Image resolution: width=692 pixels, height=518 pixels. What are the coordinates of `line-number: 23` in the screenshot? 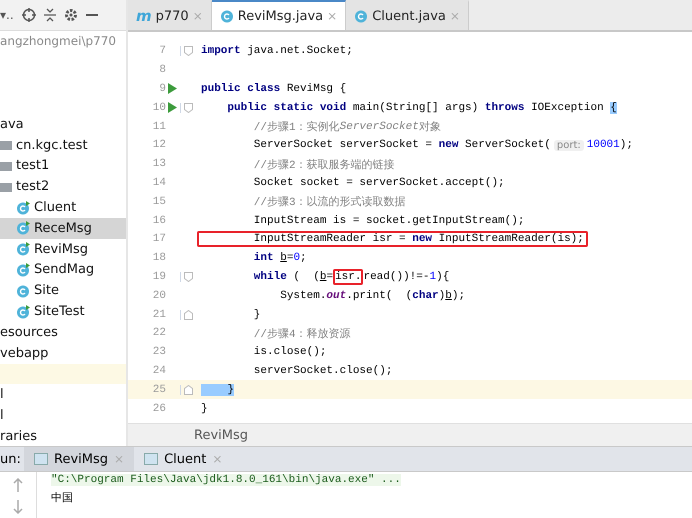 It's located at (159, 352).